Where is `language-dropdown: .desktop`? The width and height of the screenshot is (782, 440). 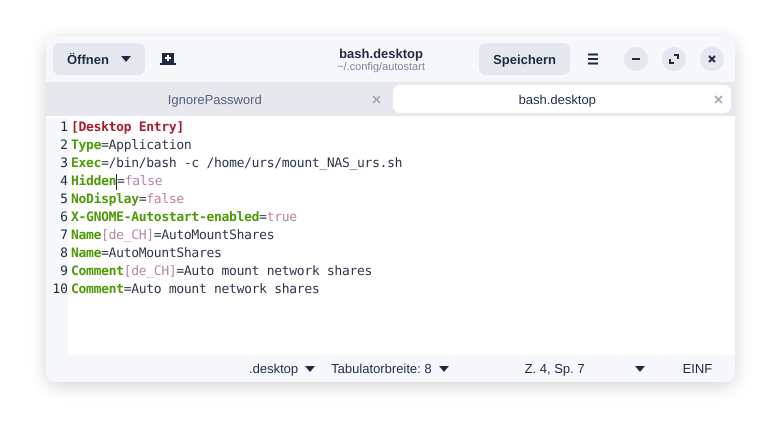 language-dropdown: .desktop is located at coordinates (282, 368).